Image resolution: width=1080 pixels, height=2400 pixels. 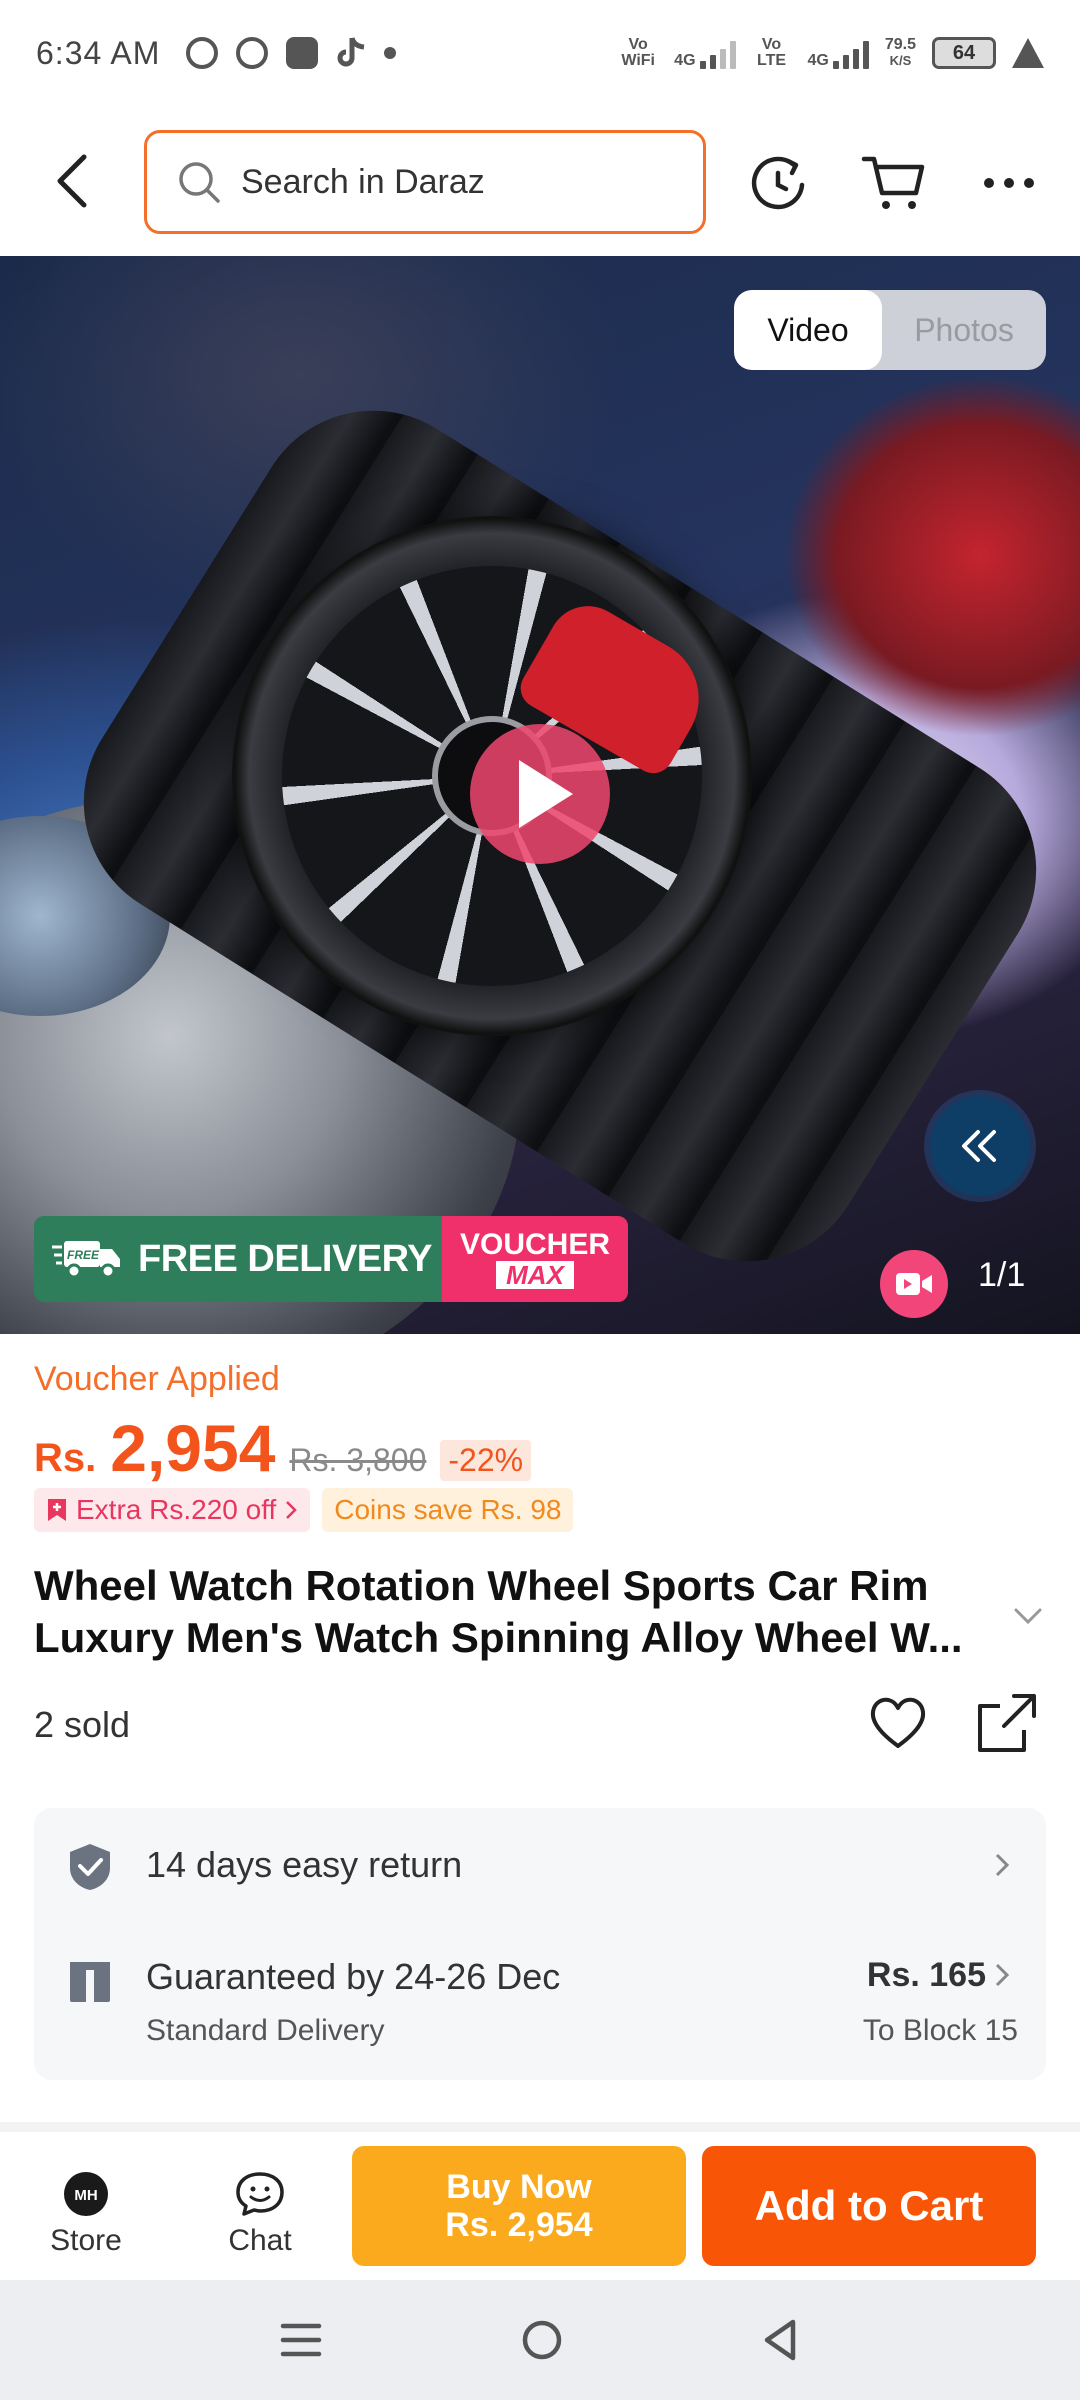 What do you see at coordinates (926, 1975) in the screenshot?
I see `delivery-fee: Rs. 165` at bounding box center [926, 1975].